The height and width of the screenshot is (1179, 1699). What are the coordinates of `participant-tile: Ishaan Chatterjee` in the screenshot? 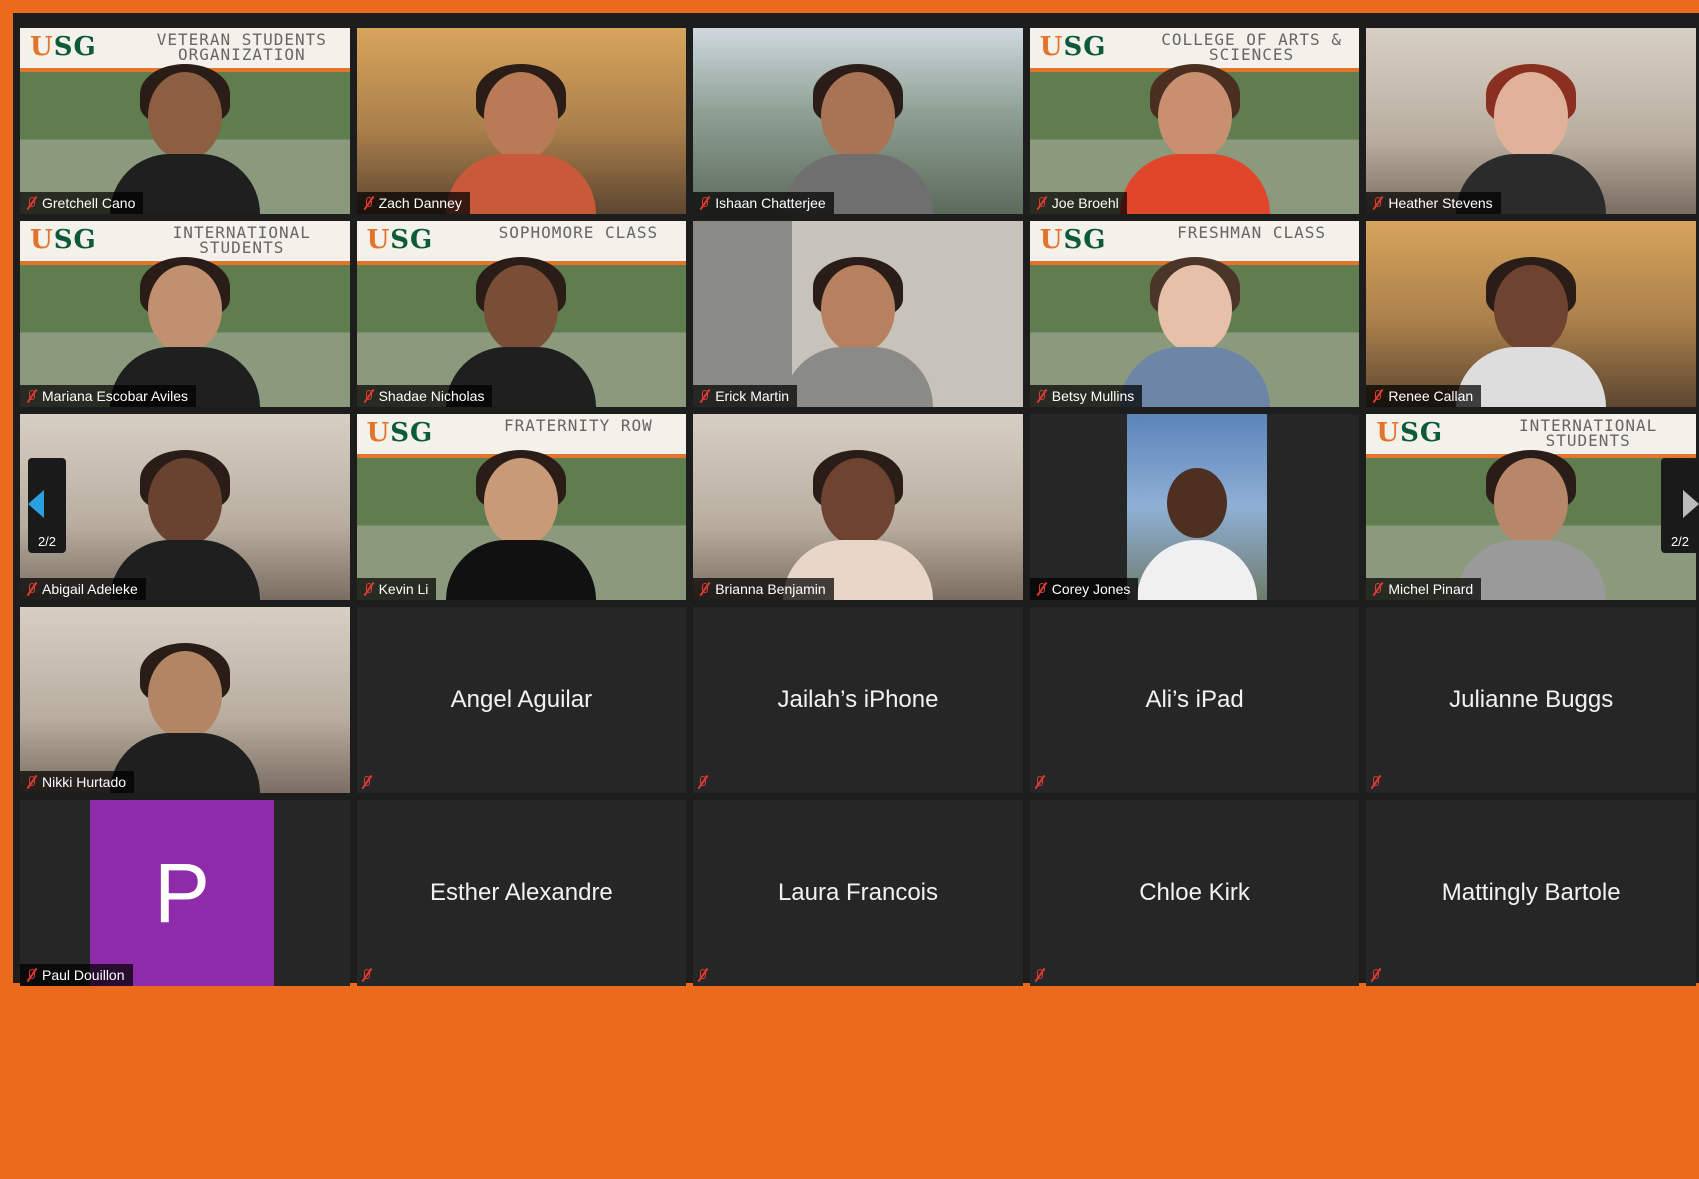 It's located at (858, 121).